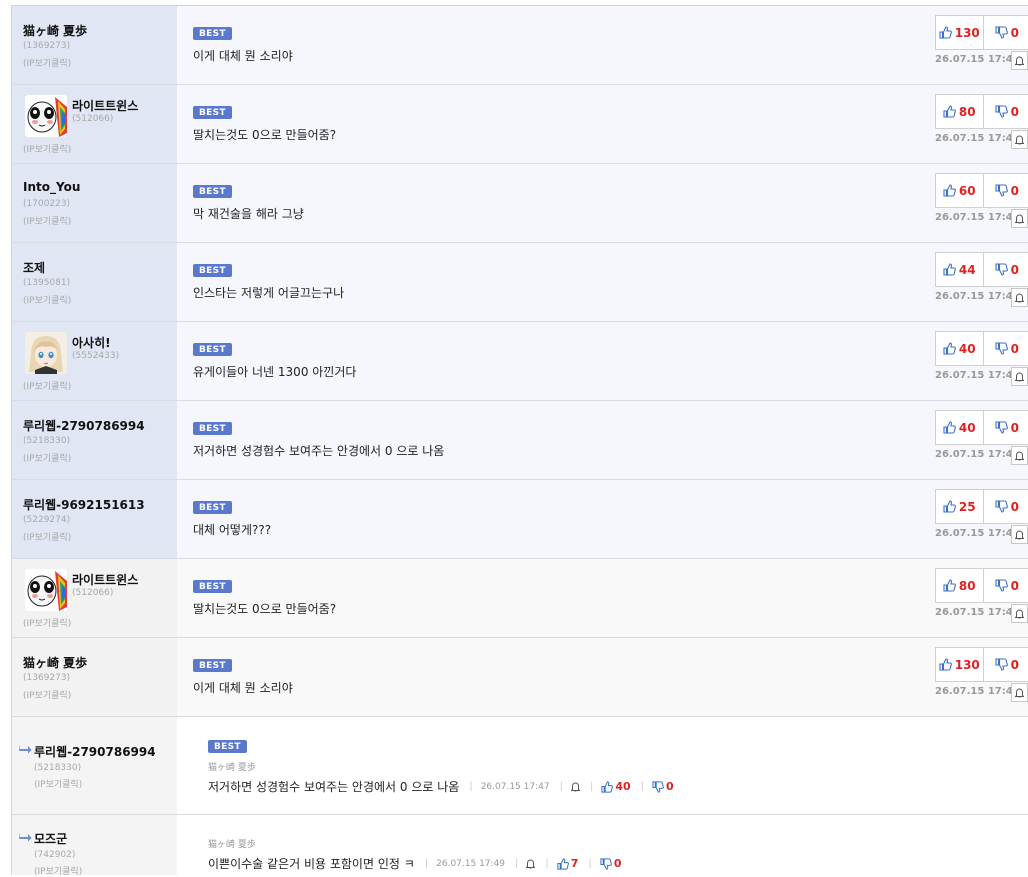 This screenshot has height=877, width=1028. I want to click on upvote-count: 25, so click(967, 506).